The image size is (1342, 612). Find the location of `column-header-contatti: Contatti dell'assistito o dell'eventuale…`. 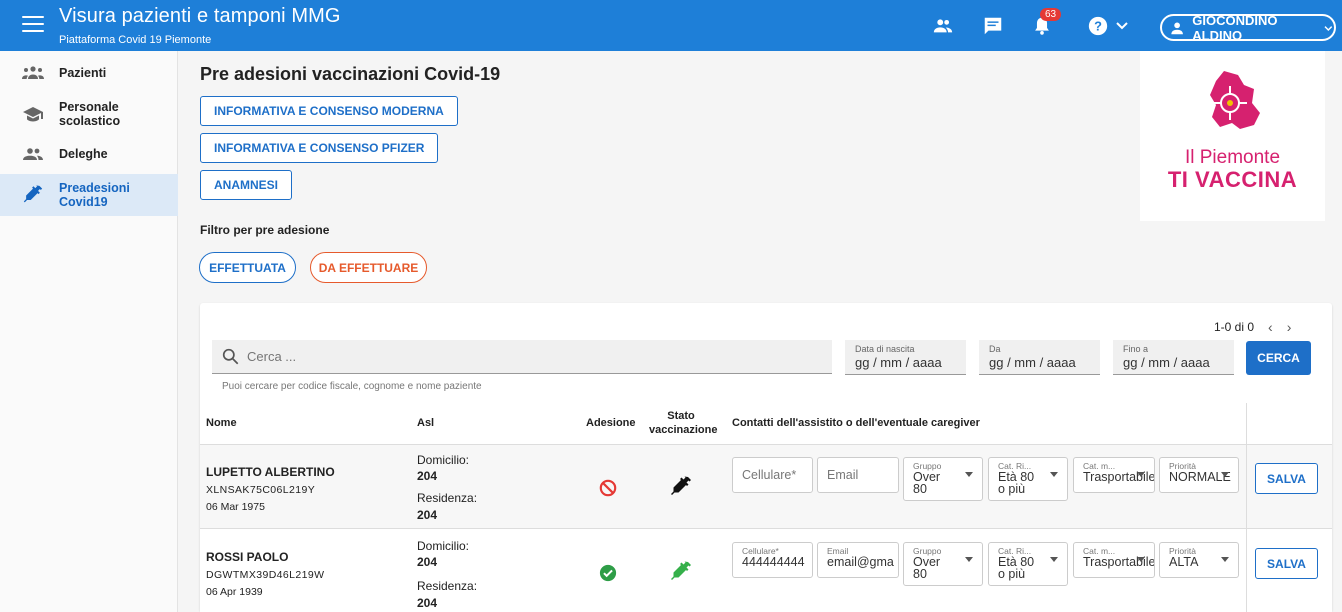

column-header-contatti: Contatti dell'assistito o dell'eventuale… is located at coordinates (856, 423).